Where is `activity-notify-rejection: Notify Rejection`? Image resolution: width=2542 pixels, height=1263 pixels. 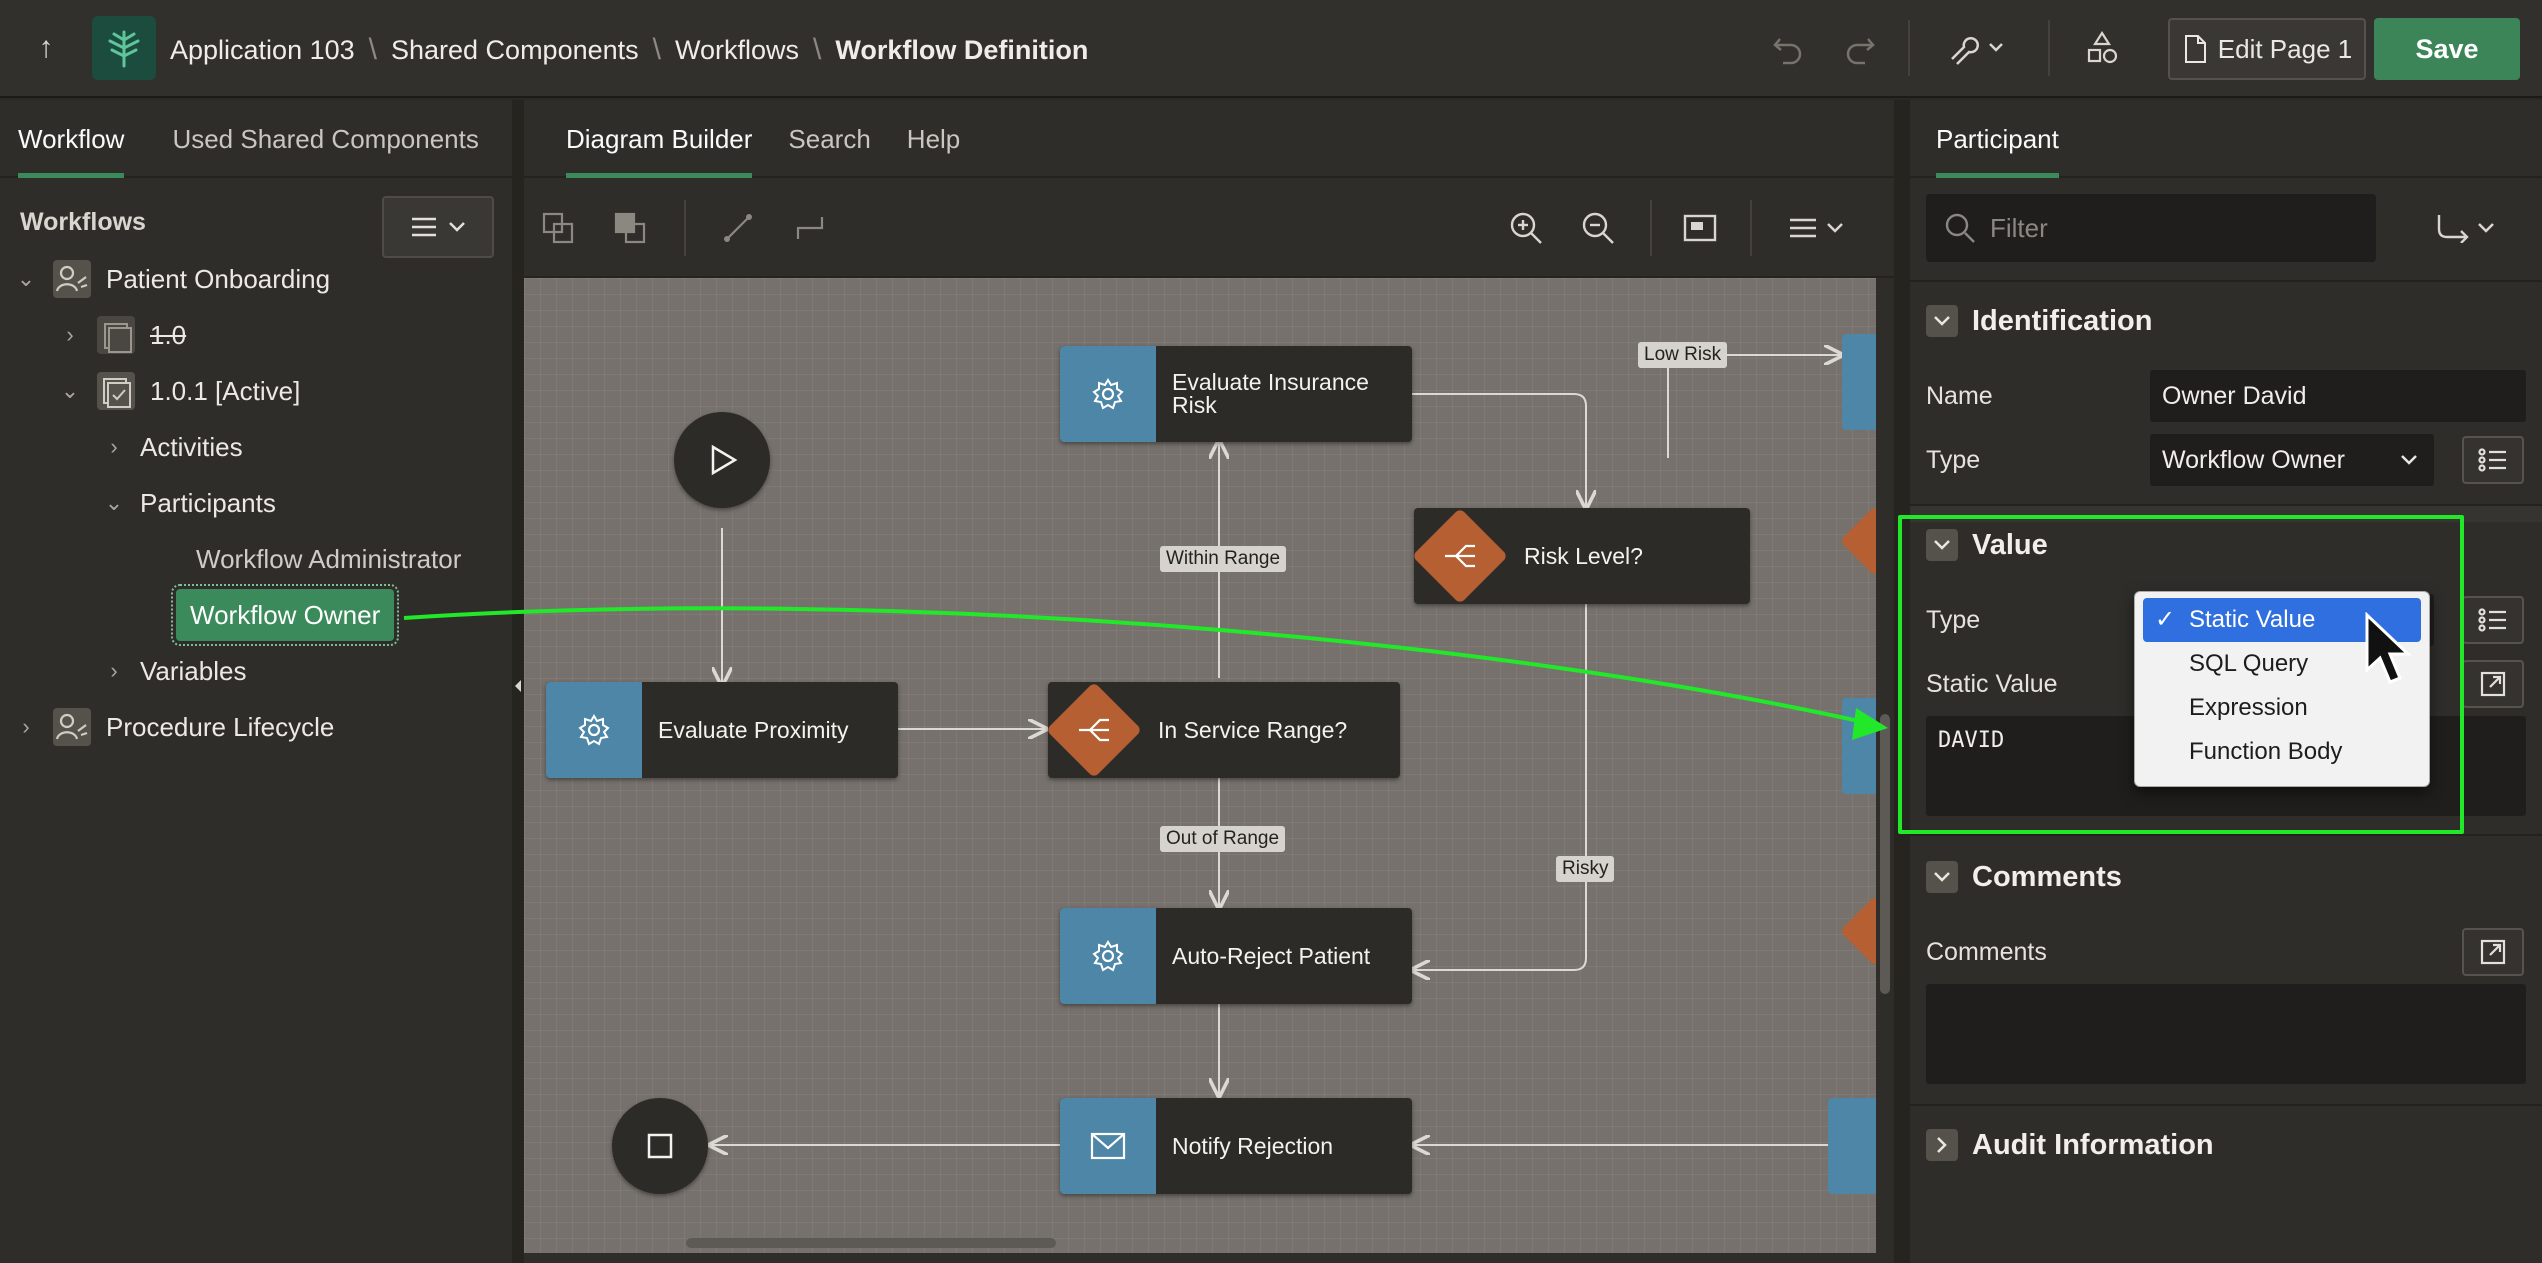 activity-notify-rejection: Notify Rejection is located at coordinates (1236, 1146).